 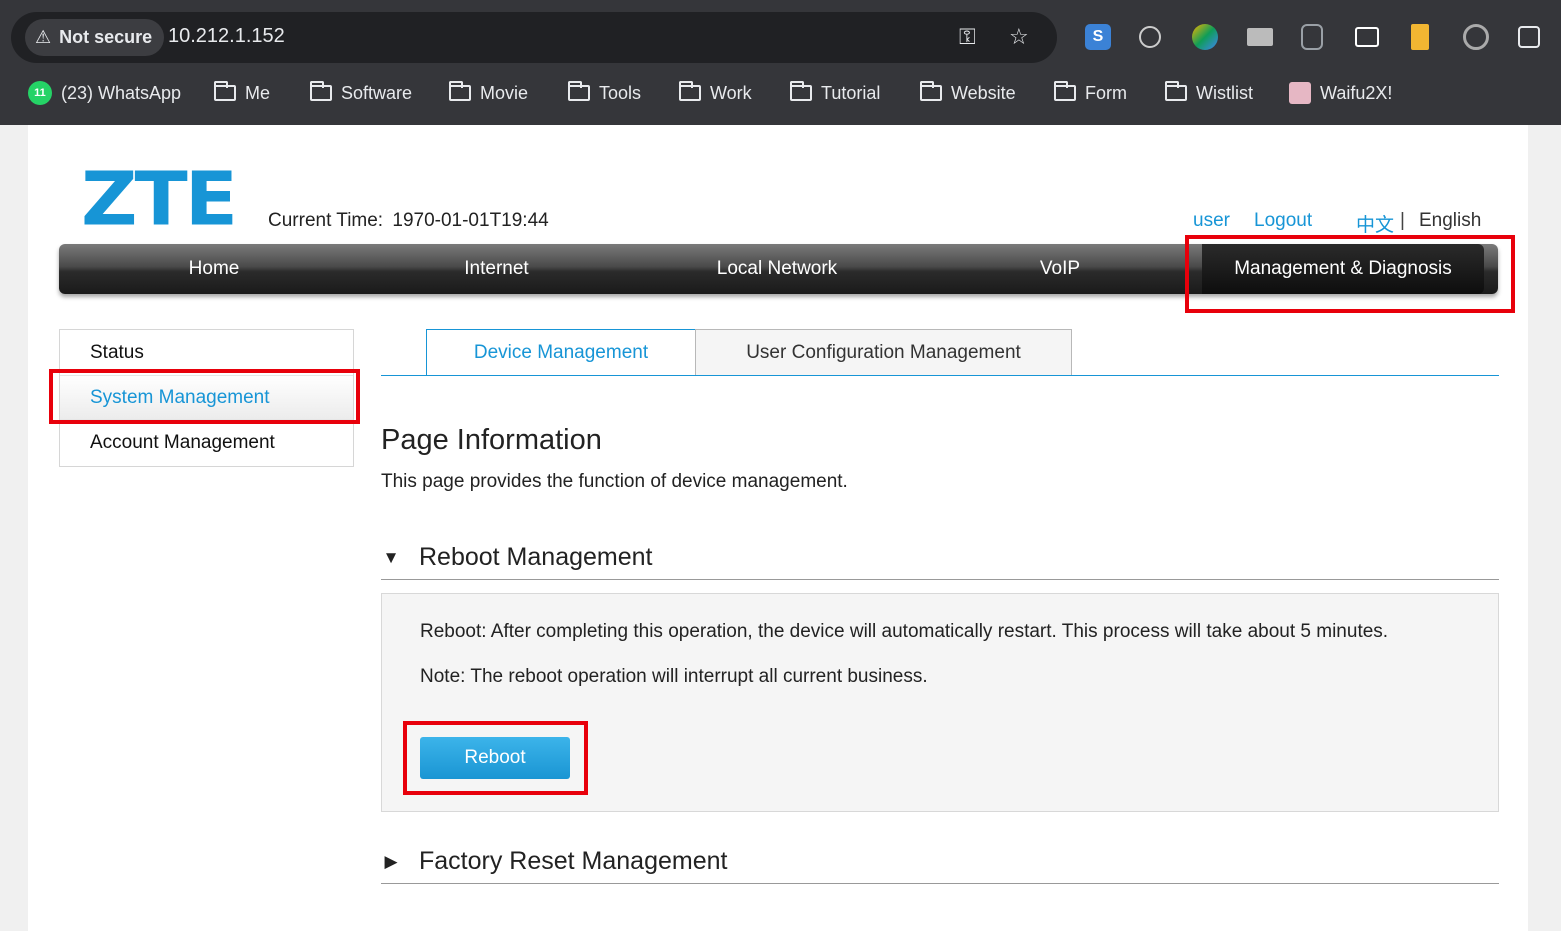 What do you see at coordinates (1211, 221) in the screenshot?
I see `user-link: user` at bounding box center [1211, 221].